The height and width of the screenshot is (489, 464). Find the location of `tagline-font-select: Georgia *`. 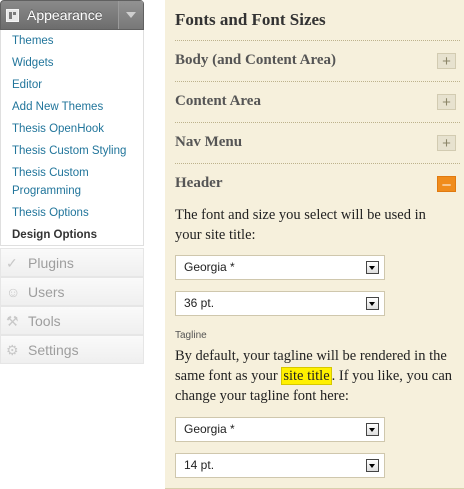

tagline-font-select: Georgia * is located at coordinates (280, 429).